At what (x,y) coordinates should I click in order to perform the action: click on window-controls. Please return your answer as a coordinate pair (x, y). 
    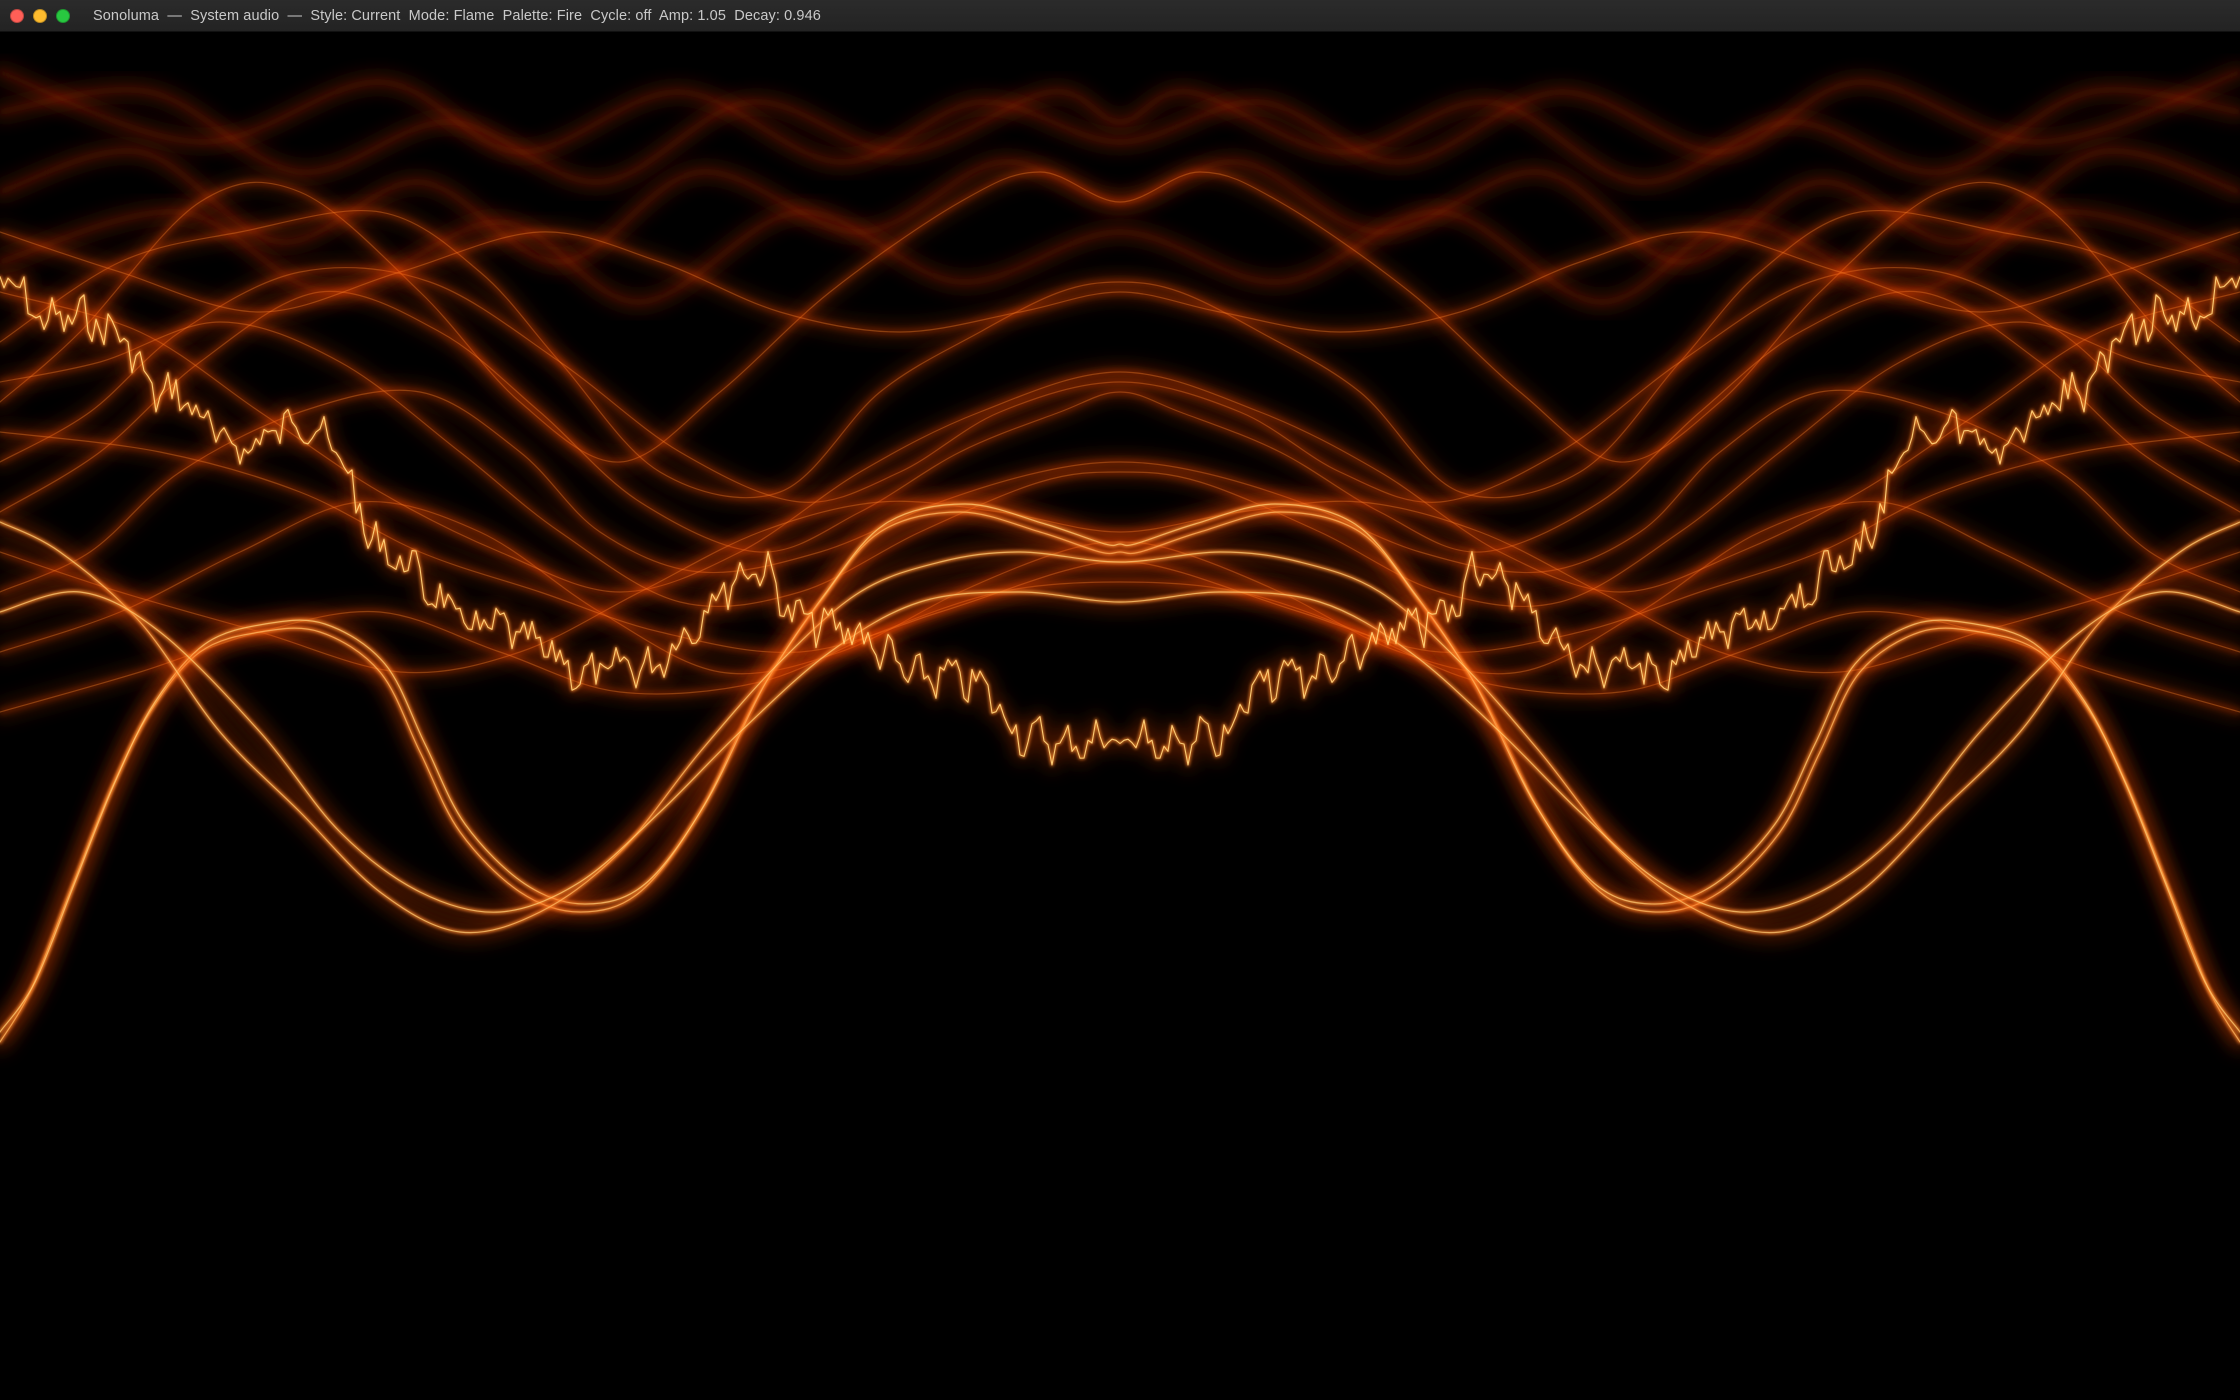
    Looking at the image, I should click on (40, 15).